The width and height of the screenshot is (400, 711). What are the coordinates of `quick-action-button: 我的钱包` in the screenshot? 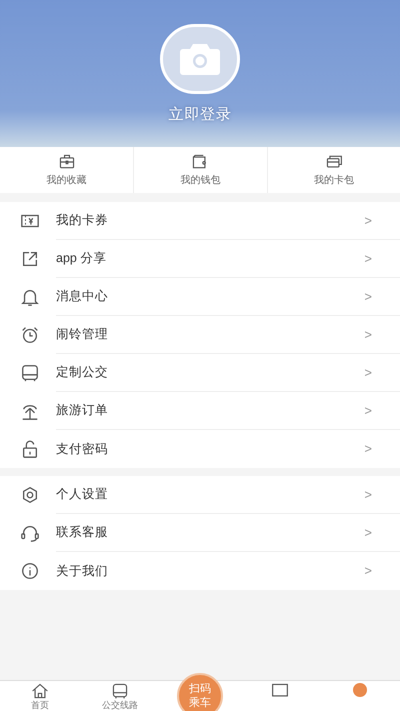 It's located at (200, 170).